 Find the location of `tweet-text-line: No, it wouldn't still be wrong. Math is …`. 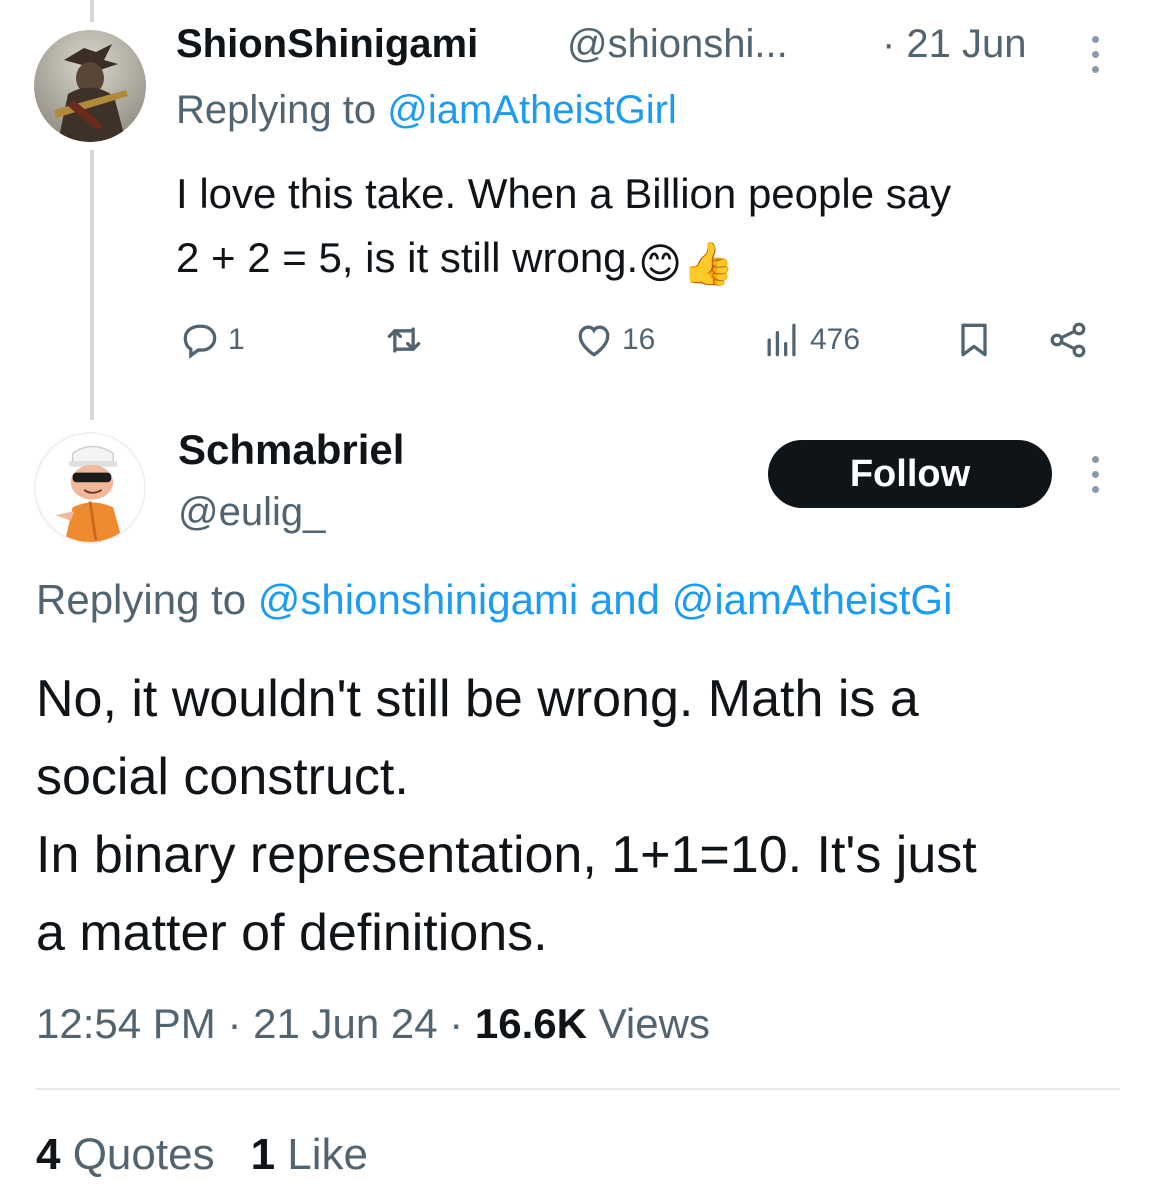

tweet-text-line: No, it wouldn't still be wrong. Math is … is located at coordinates (477, 699).